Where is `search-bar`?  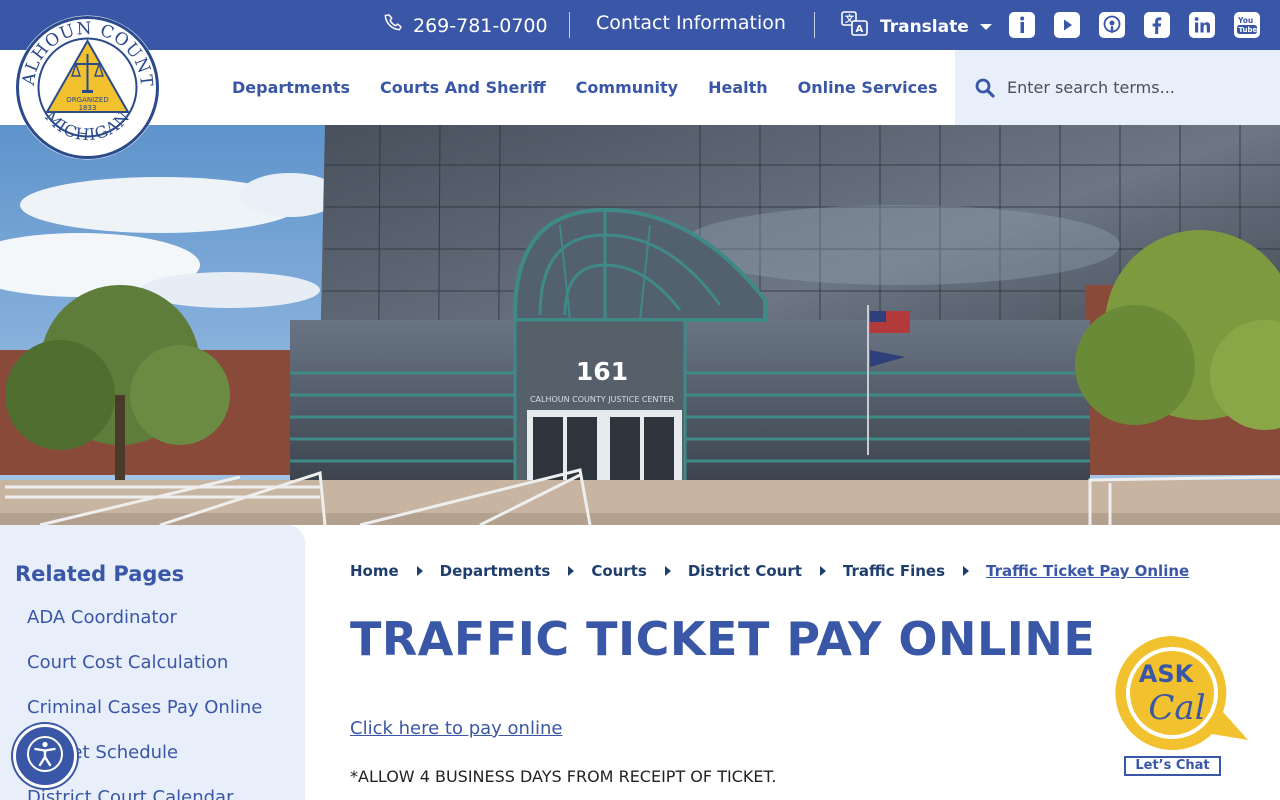
search-bar is located at coordinates (1117, 87).